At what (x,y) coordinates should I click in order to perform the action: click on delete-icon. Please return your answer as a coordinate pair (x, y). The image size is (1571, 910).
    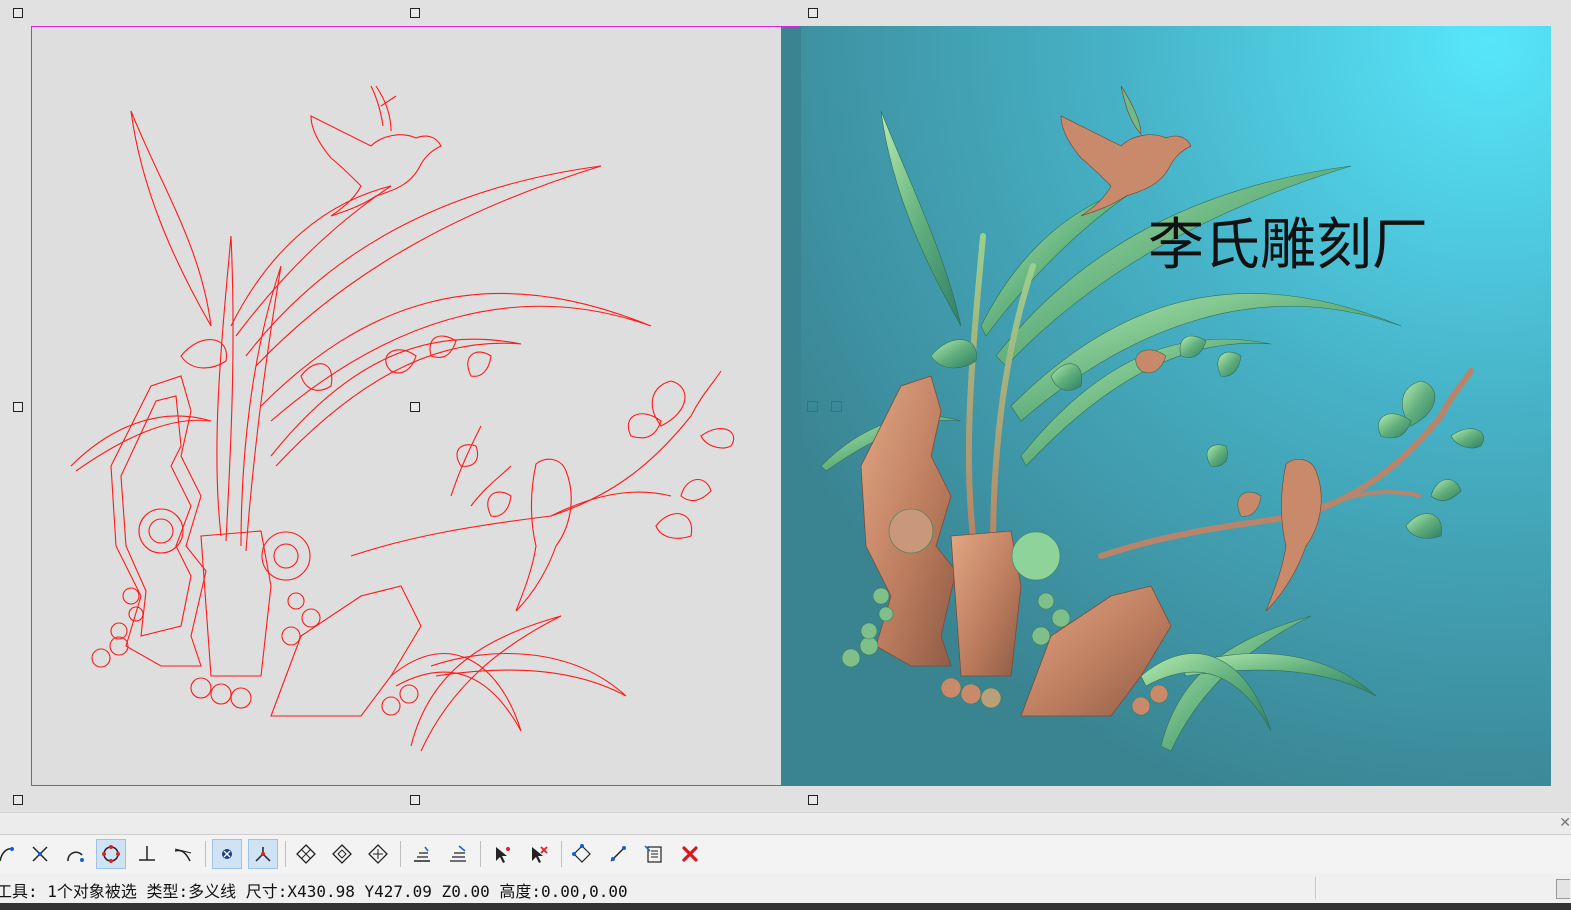
    Looking at the image, I should click on (690, 854).